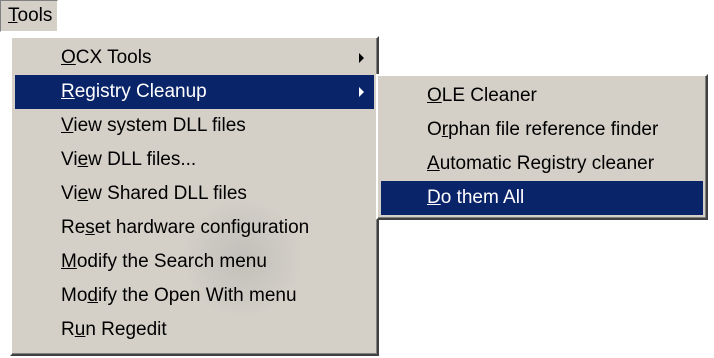 The image size is (714, 358). I want to click on menu-item-modify-search-menu: Modify the Search menu, so click(194, 262).